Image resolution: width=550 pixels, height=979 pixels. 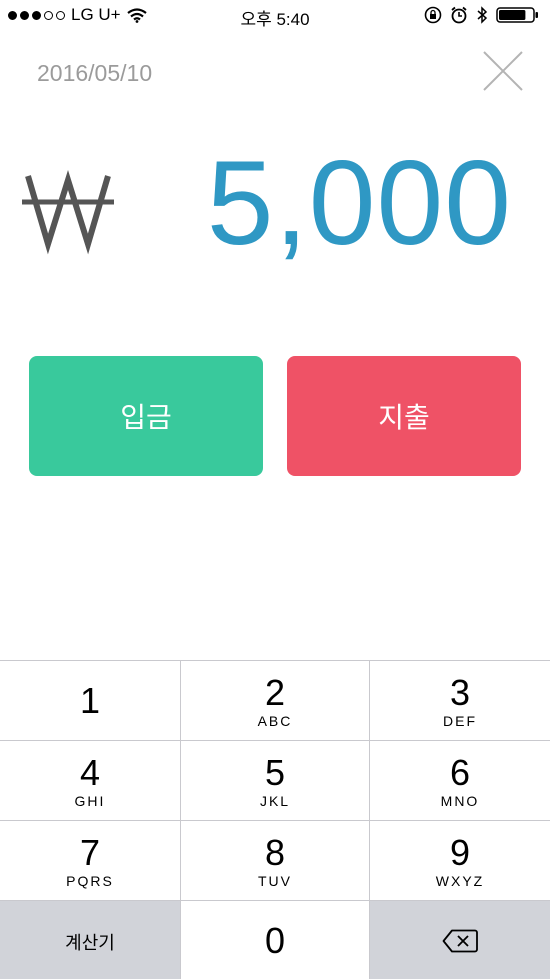 What do you see at coordinates (460, 772) in the screenshot?
I see `key-digit: 6` at bounding box center [460, 772].